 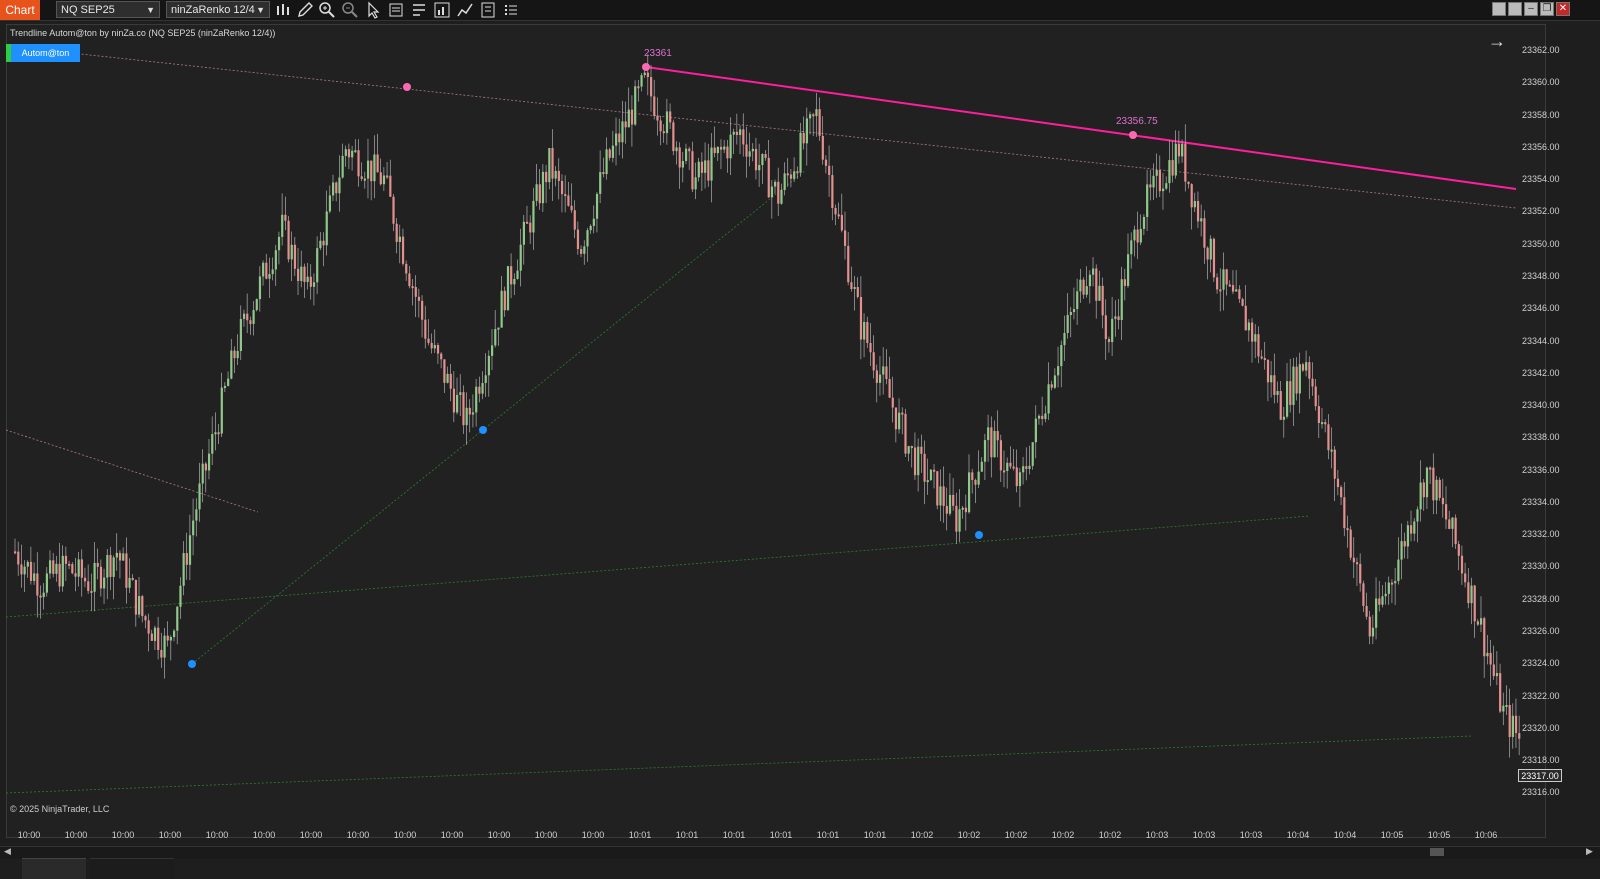 I want to click on arrow-right-icon: →, so click(x=1497, y=41).